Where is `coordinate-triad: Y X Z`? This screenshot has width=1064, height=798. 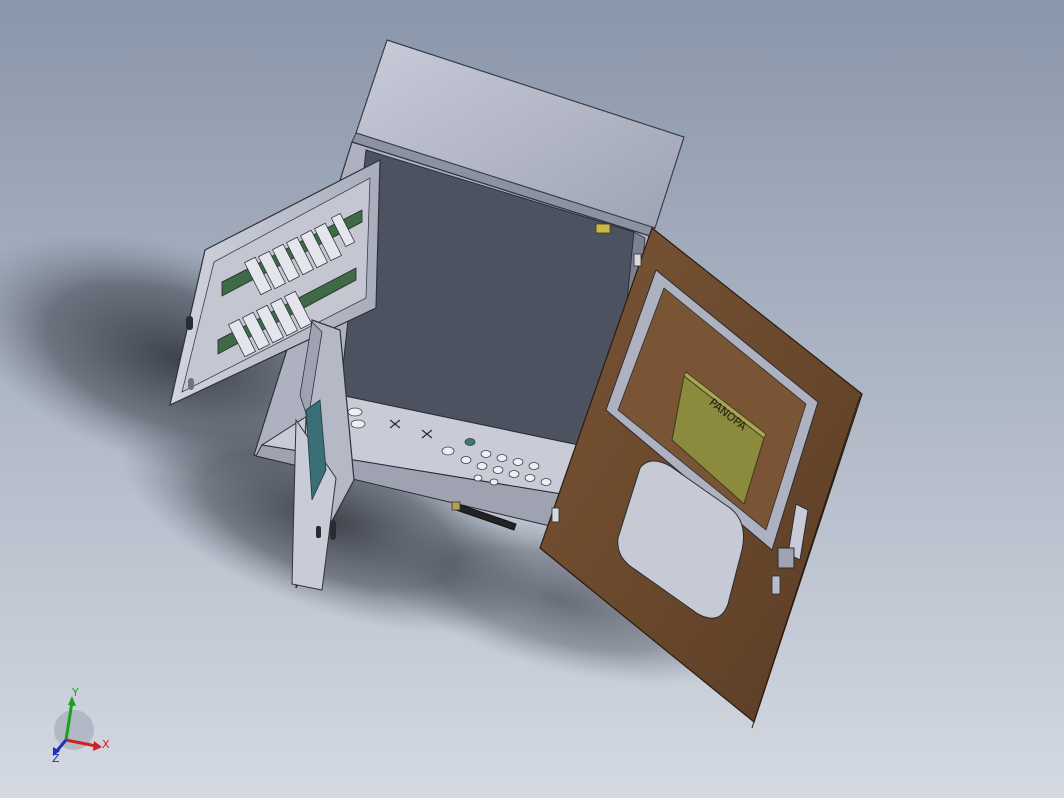
coordinate-triad: Y X Z is located at coordinates (81, 725).